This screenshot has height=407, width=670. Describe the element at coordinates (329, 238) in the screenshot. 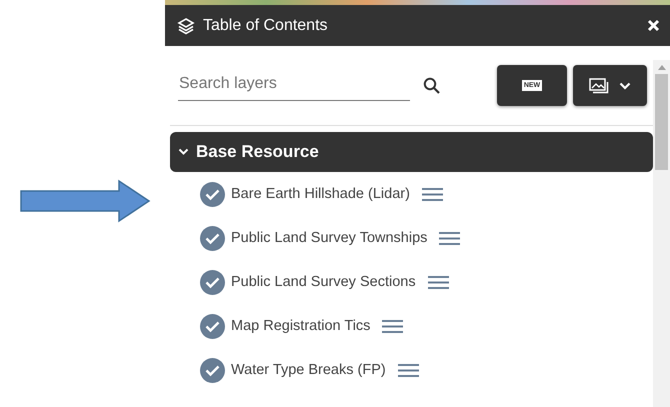

I see `layer-name: Public Land Survey Townships` at that location.